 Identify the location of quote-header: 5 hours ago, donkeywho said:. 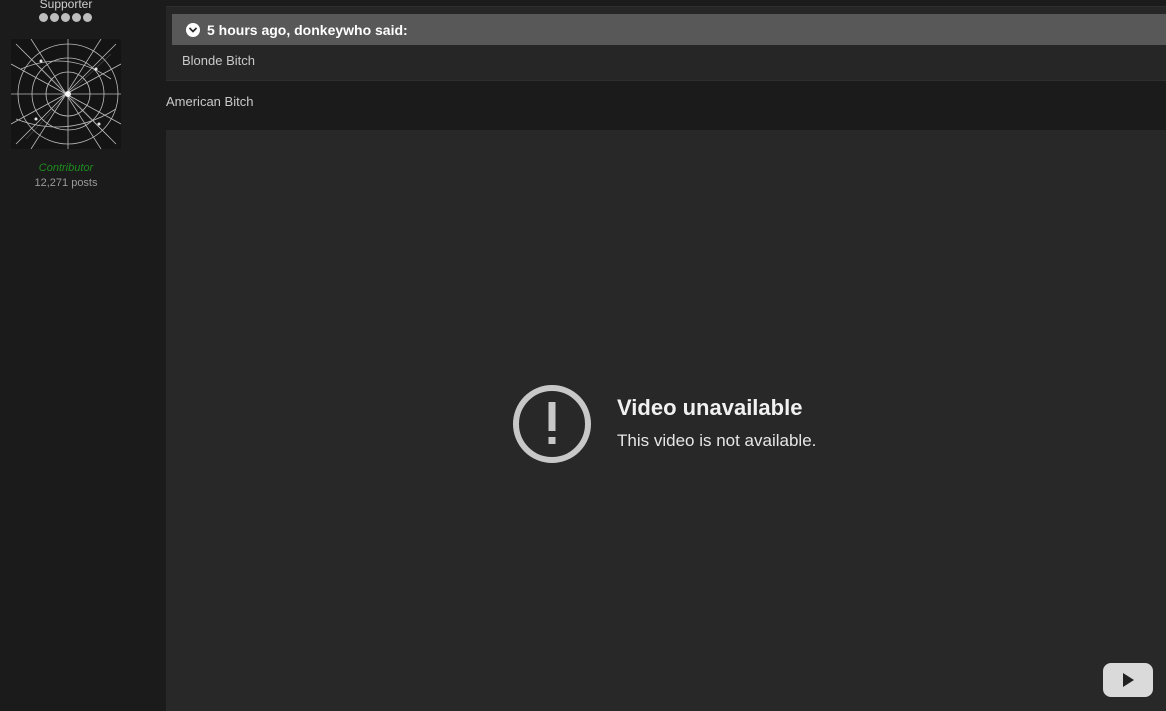
(669, 29).